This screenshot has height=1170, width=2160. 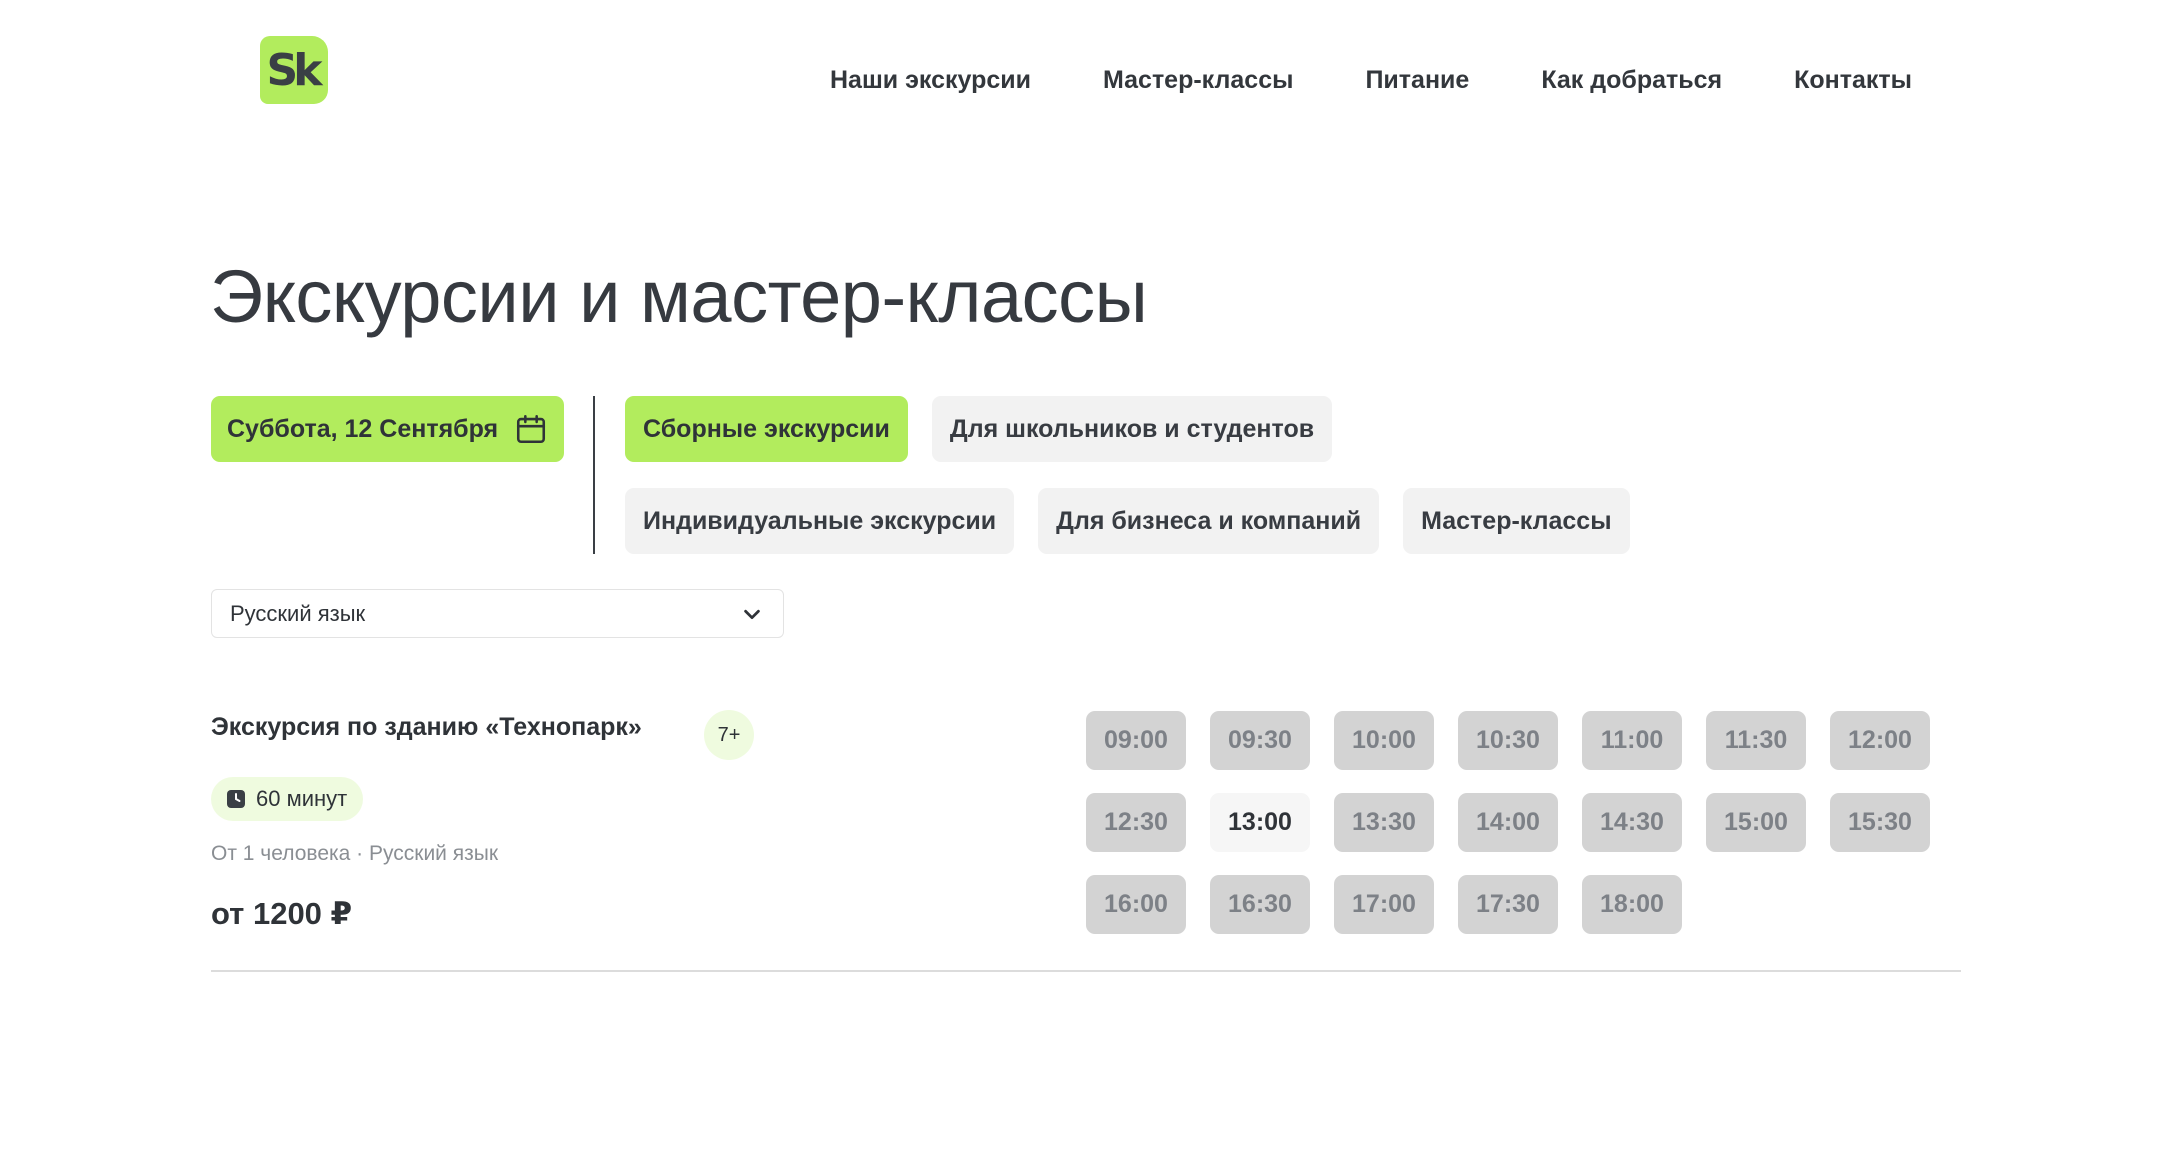 What do you see at coordinates (1136, 904) in the screenshot?
I see `time-slot: 16:00` at bounding box center [1136, 904].